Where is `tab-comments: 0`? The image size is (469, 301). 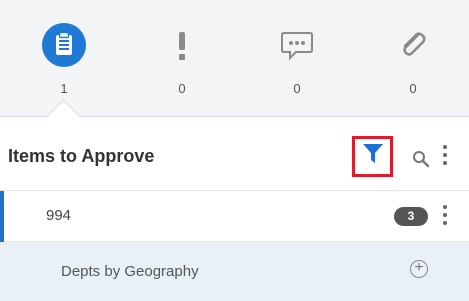 tab-comments: 0 is located at coordinates (297, 58).